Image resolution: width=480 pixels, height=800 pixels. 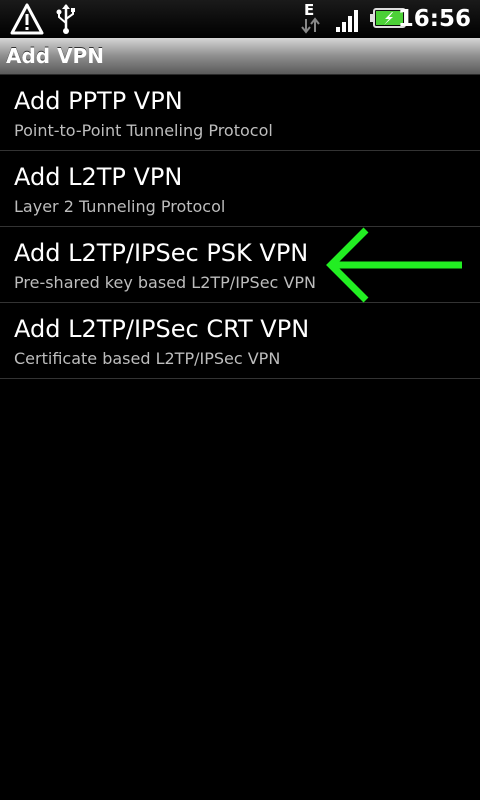 I want to click on status-clock: 16:56, so click(x=434, y=19).